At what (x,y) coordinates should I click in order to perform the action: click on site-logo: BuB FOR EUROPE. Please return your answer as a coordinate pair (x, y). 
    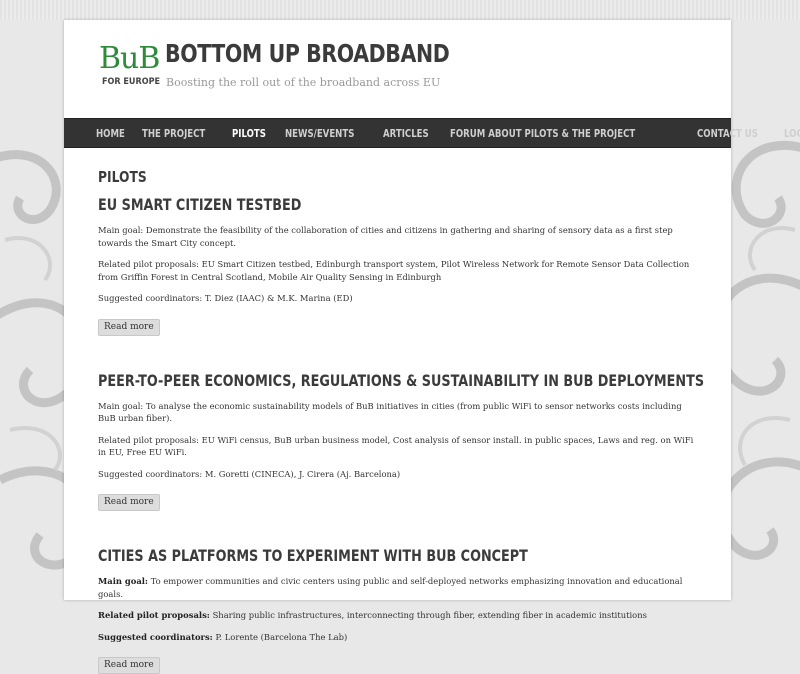
    Looking at the image, I should click on (130, 65).